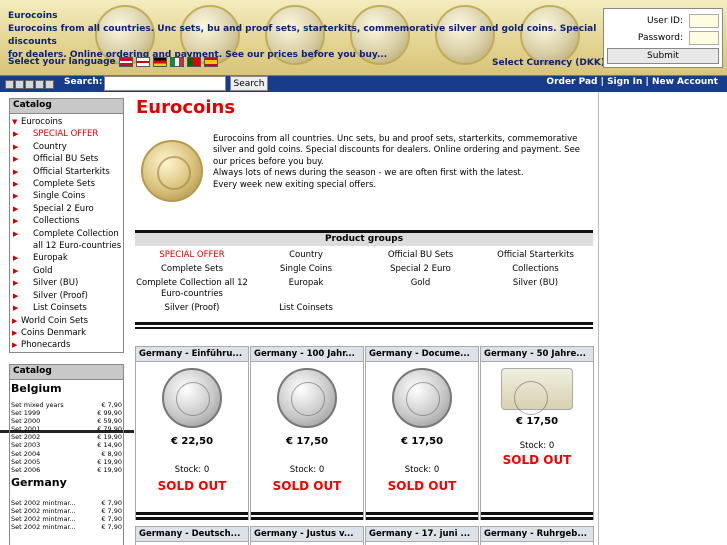  I want to click on catalog-item: ▶ Coins Denmark, so click(67, 333).